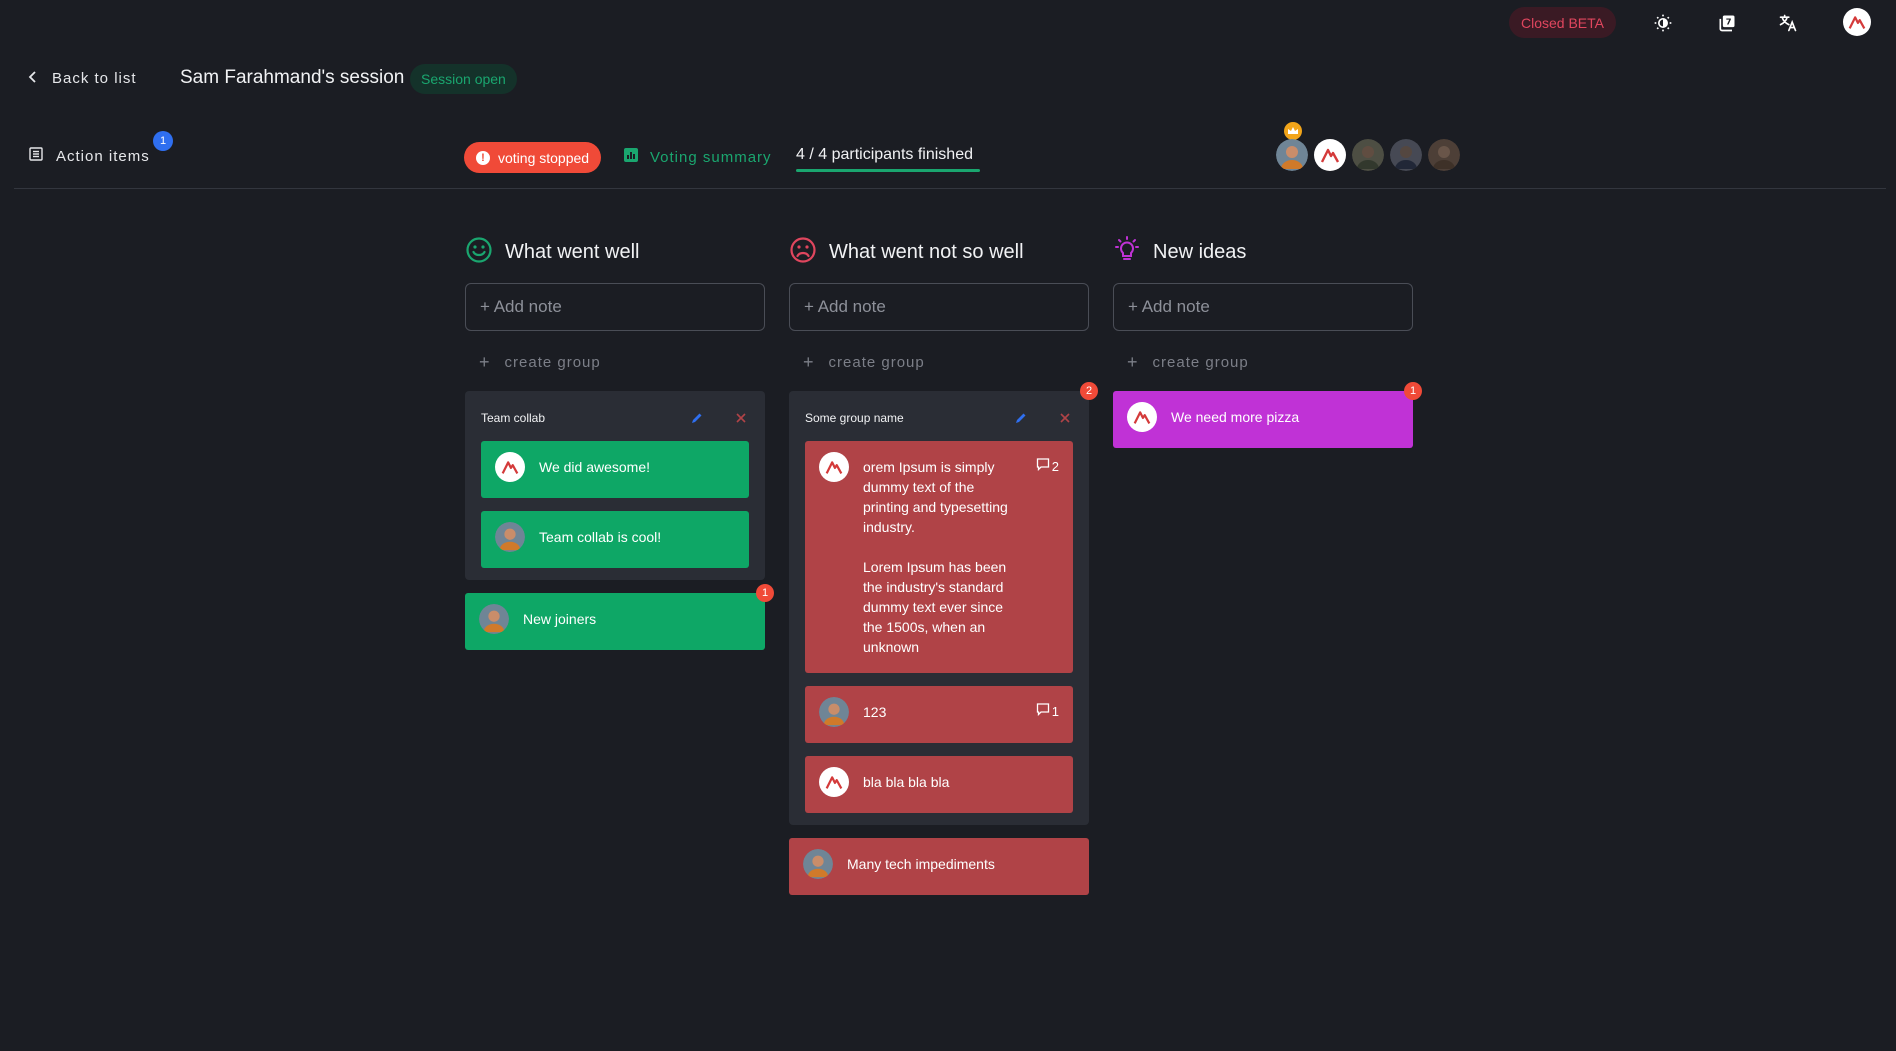 This screenshot has width=1896, height=1051. I want to click on note-card: We did awesome!, so click(615, 469).